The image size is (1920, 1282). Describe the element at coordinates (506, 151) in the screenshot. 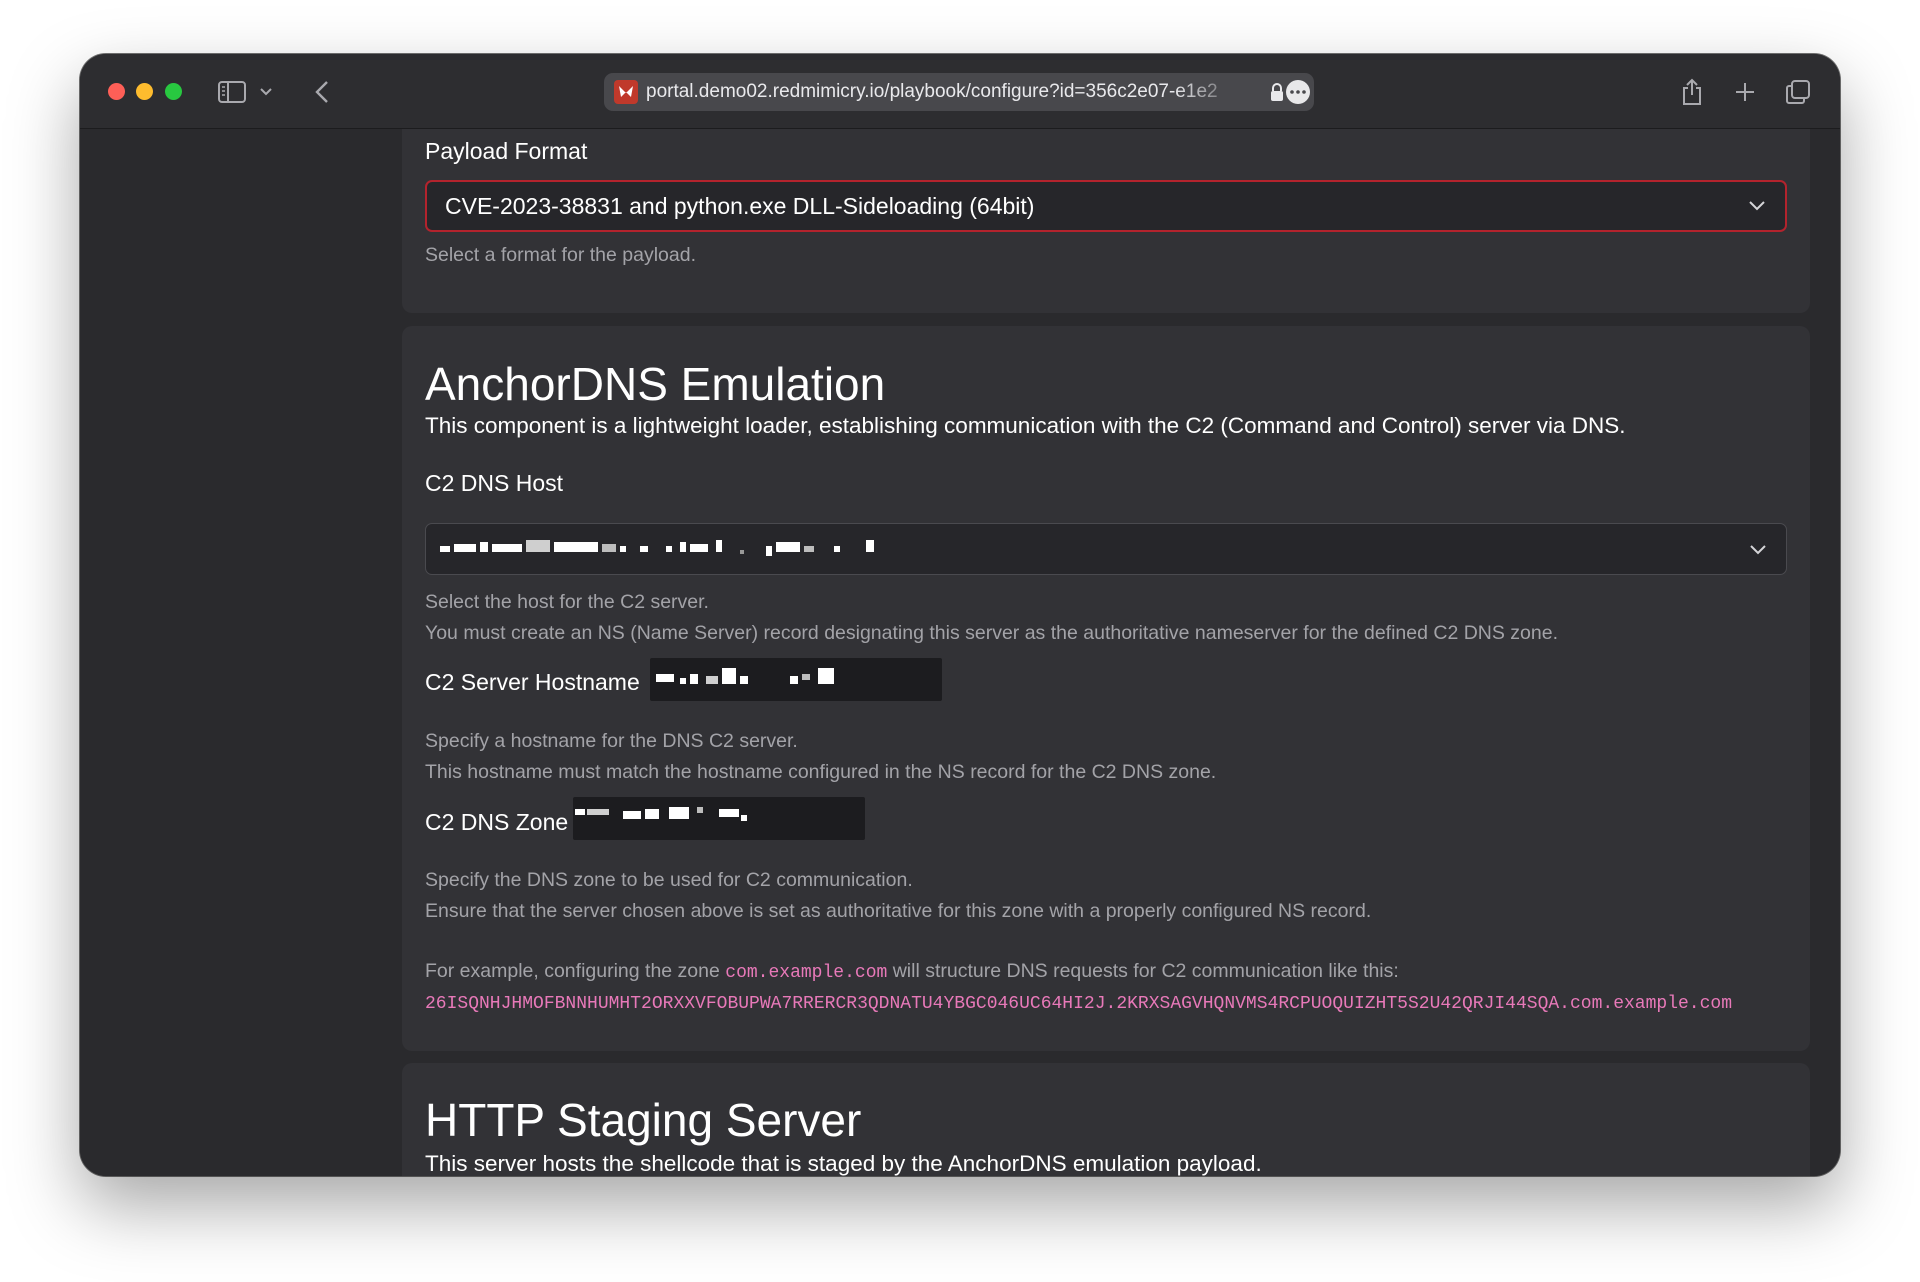

I see `payload-format-label: Payload Format` at that location.